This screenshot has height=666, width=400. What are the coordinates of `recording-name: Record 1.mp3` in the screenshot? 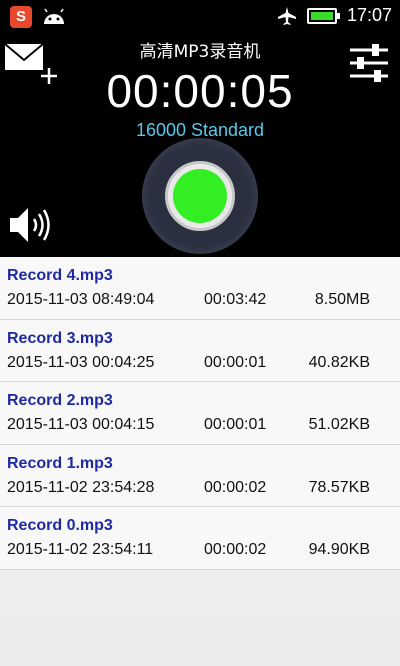 It's located at (60, 463).